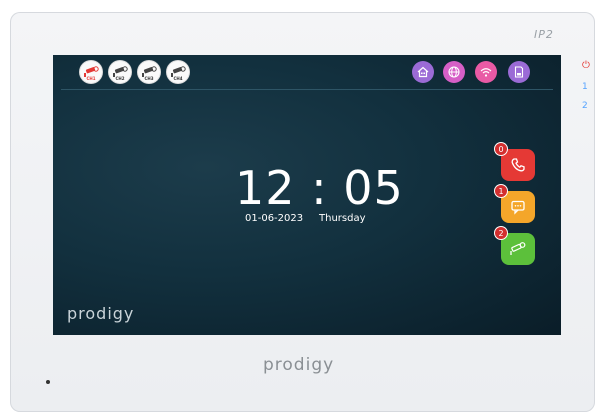 The width and height of the screenshot is (595, 414). I want to click on status-divider, so click(307, 89).